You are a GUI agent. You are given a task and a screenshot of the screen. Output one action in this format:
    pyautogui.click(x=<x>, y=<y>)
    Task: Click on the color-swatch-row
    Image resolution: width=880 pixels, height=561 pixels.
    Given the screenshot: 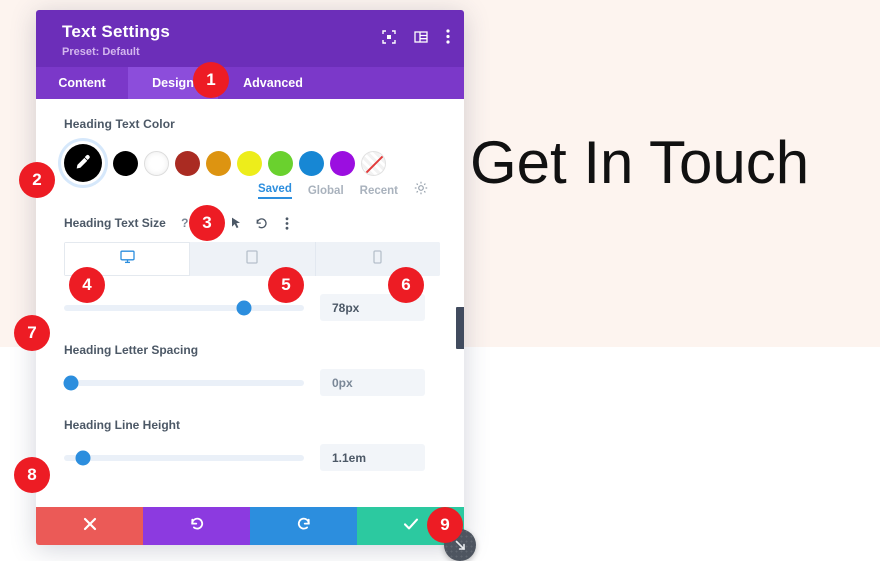 What is the action you would take?
    pyautogui.click(x=252, y=163)
    